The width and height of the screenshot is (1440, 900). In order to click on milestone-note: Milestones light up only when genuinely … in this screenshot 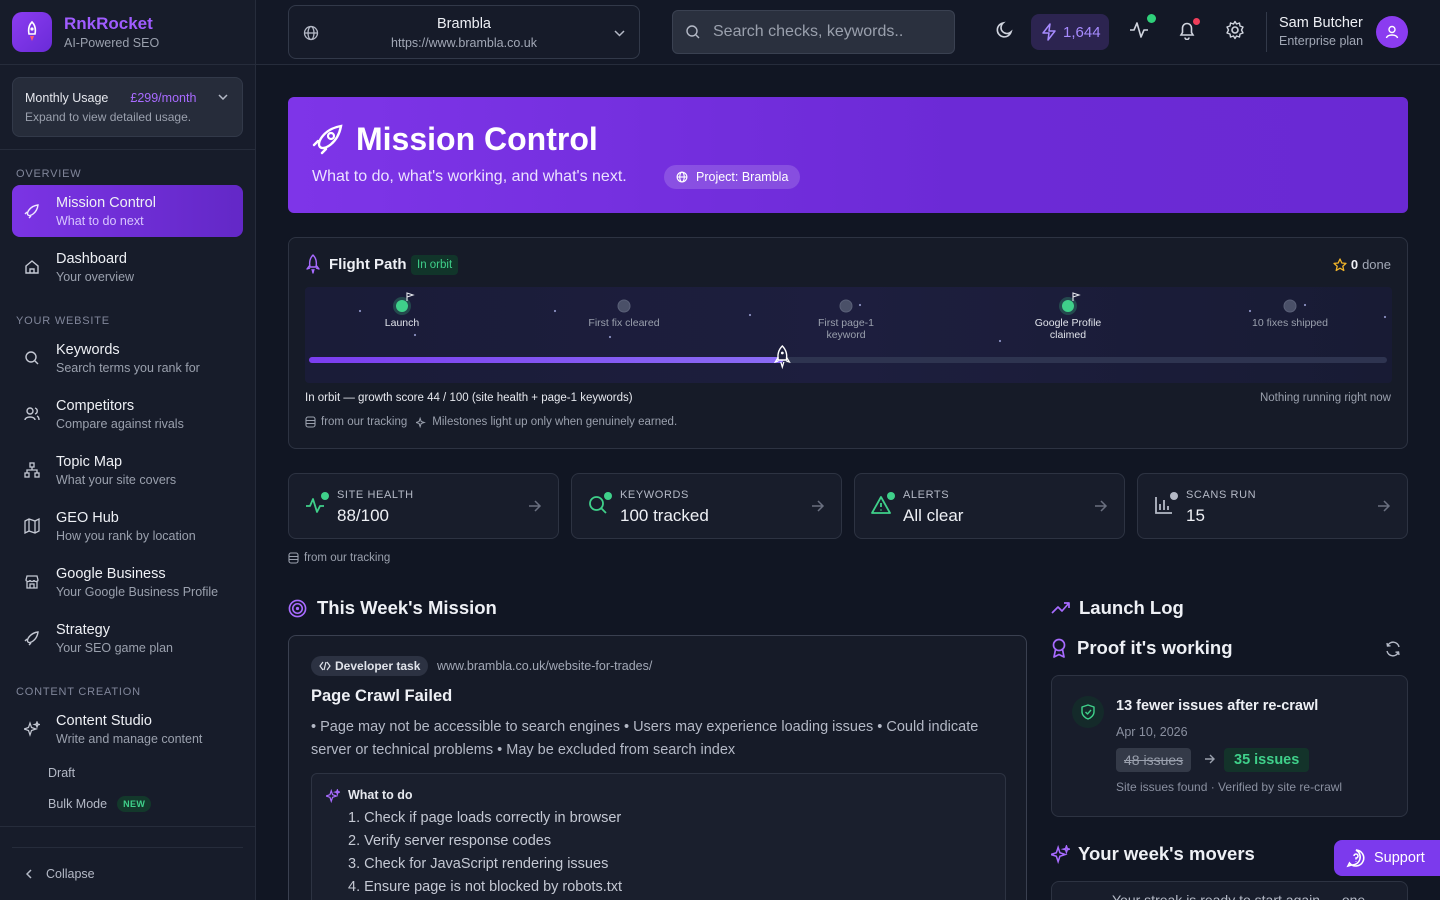, I will do `click(555, 422)`.